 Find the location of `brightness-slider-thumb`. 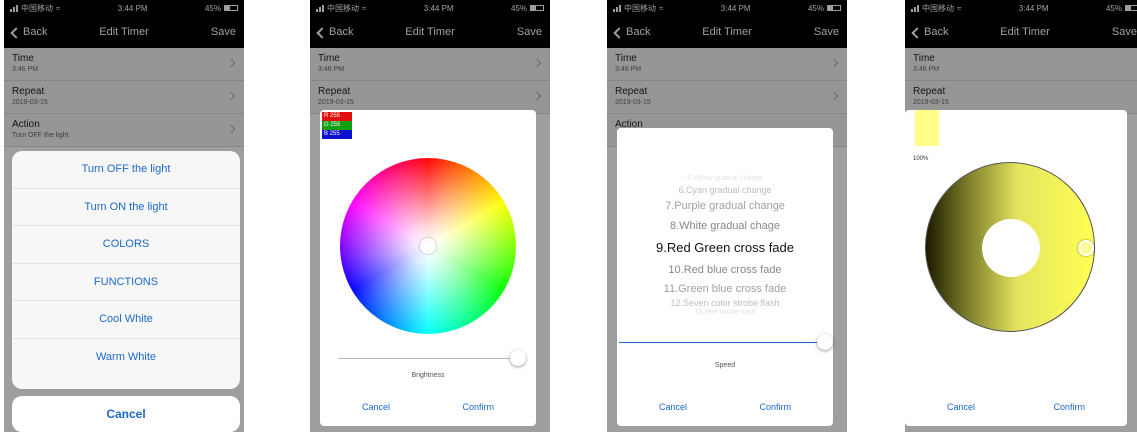

brightness-slider-thumb is located at coordinates (518, 358).